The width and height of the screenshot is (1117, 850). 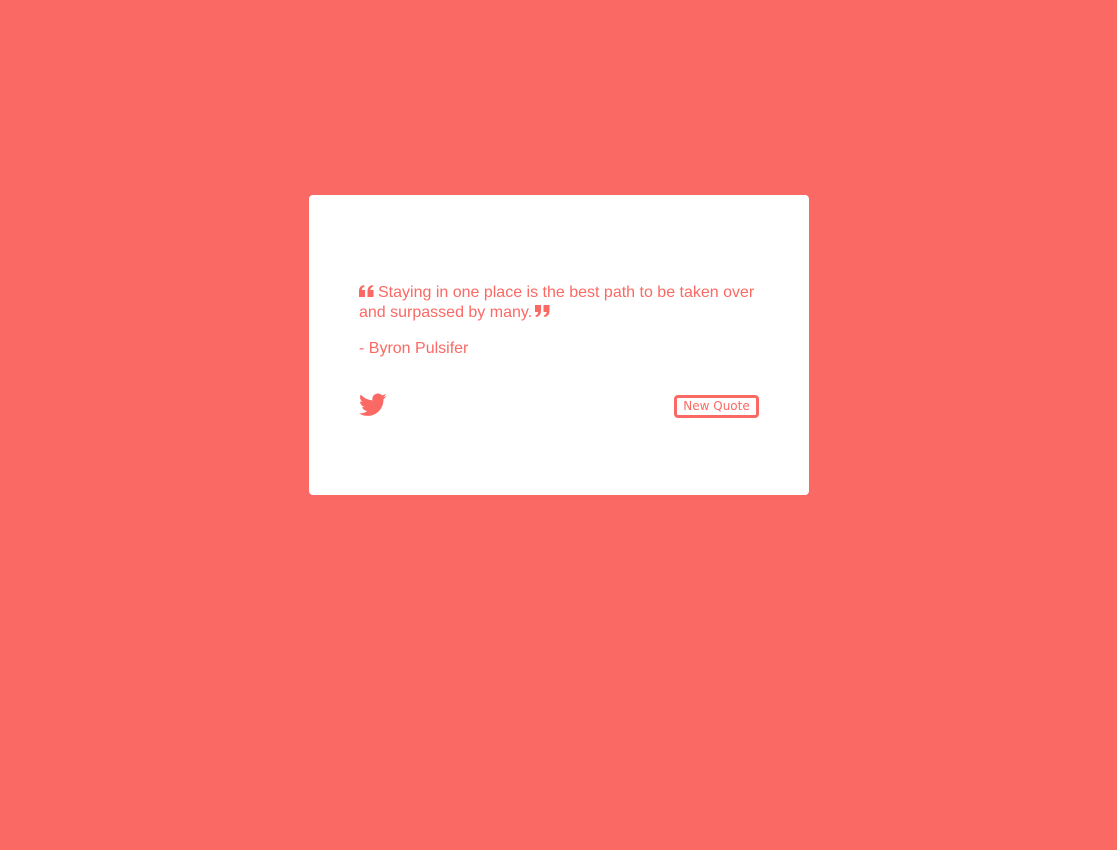 What do you see at coordinates (368, 292) in the screenshot?
I see `quote-left-icon` at bounding box center [368, 292].